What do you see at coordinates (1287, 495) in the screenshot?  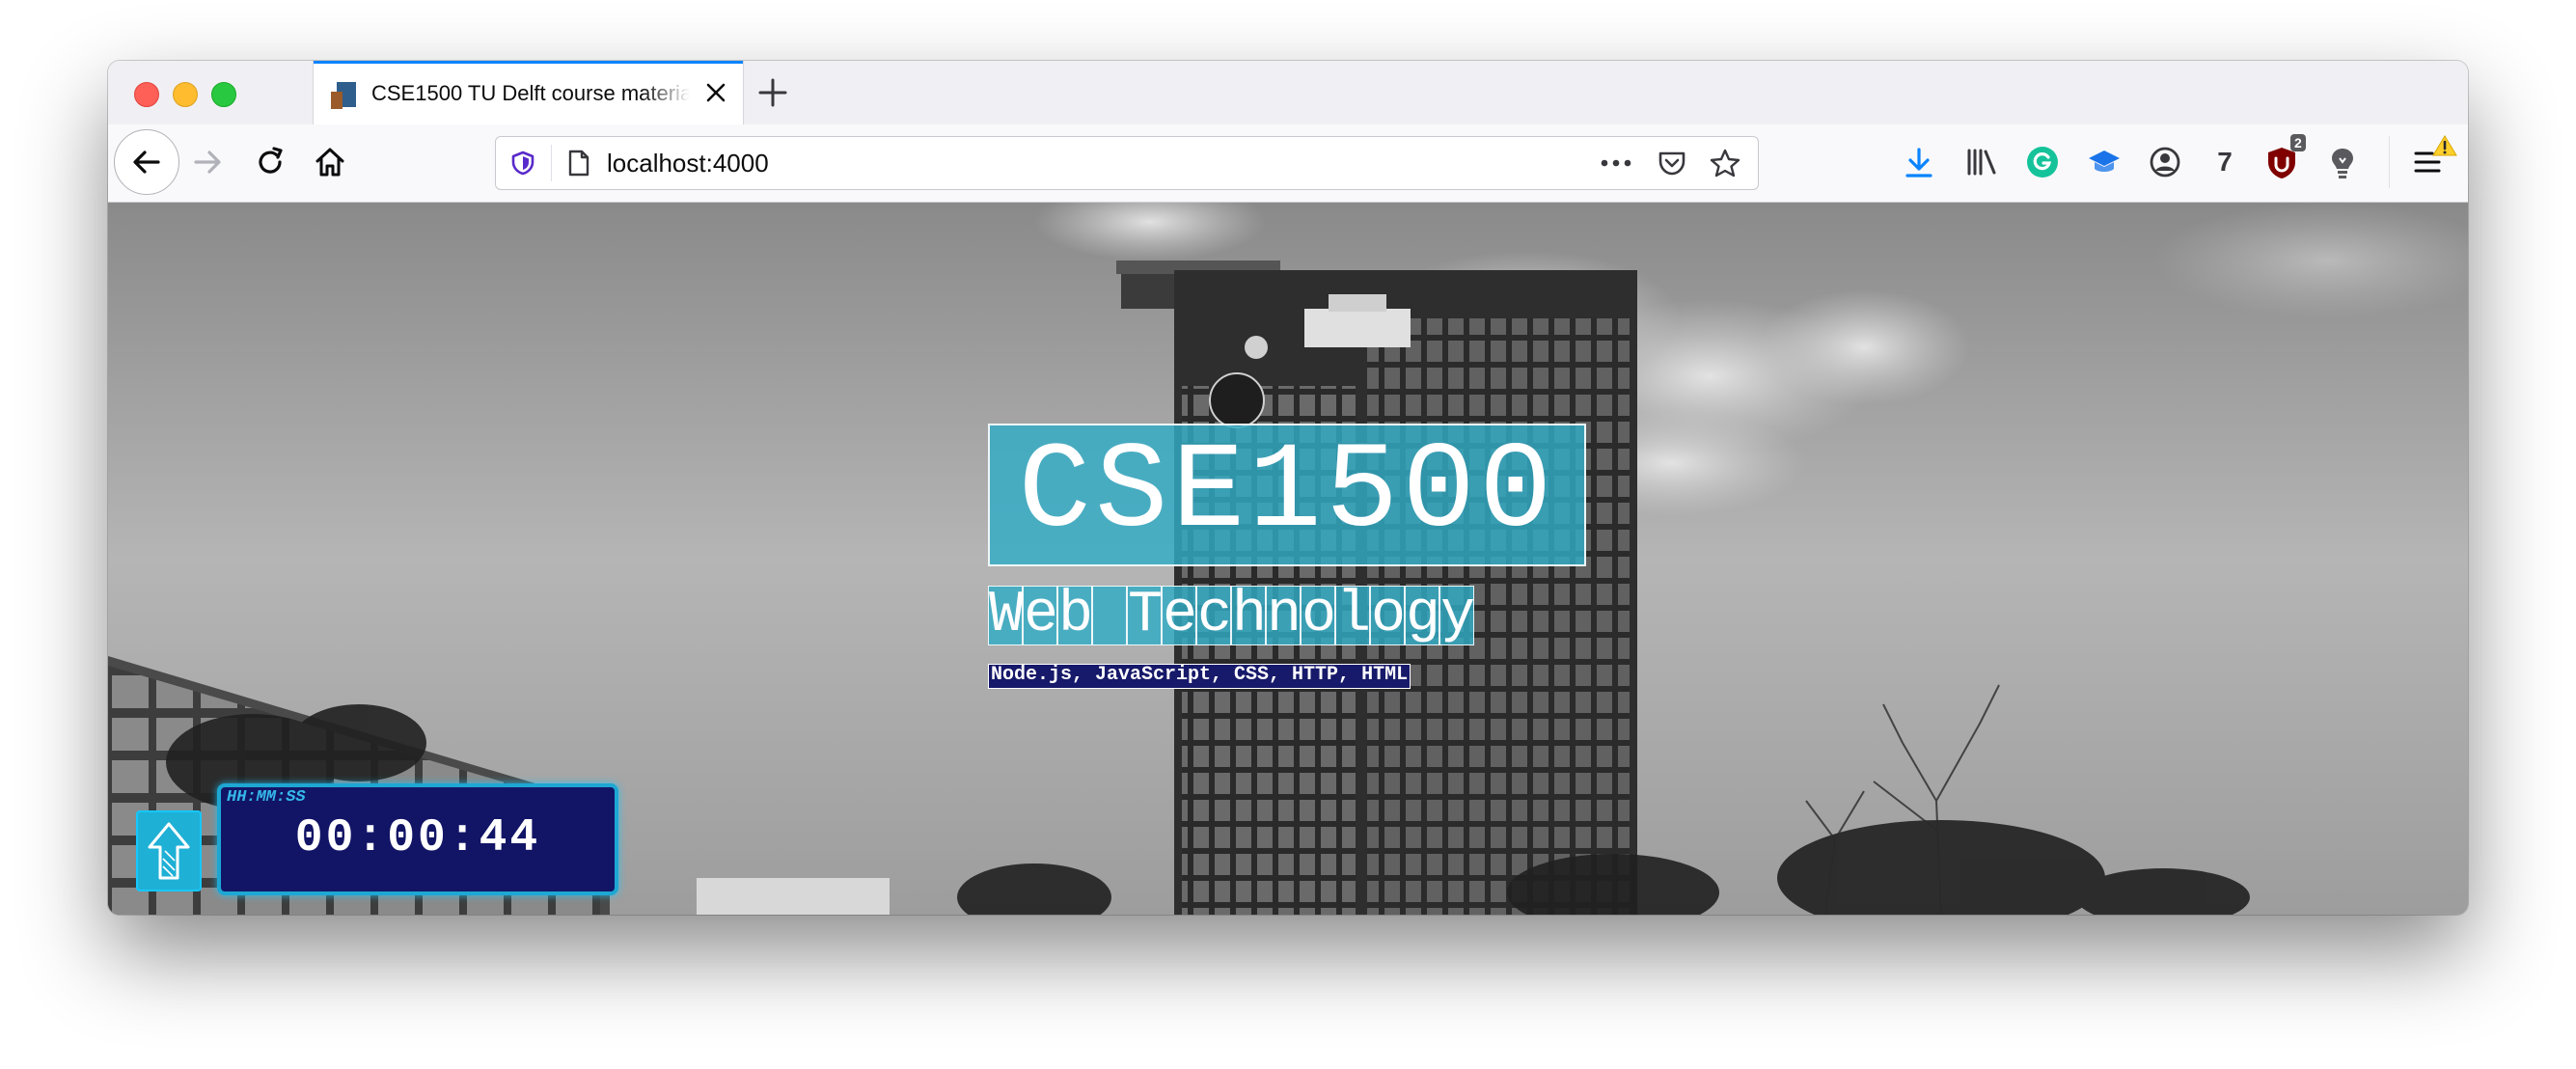 I see `page-title: CSE1500` at bounding box center [1287, 495].